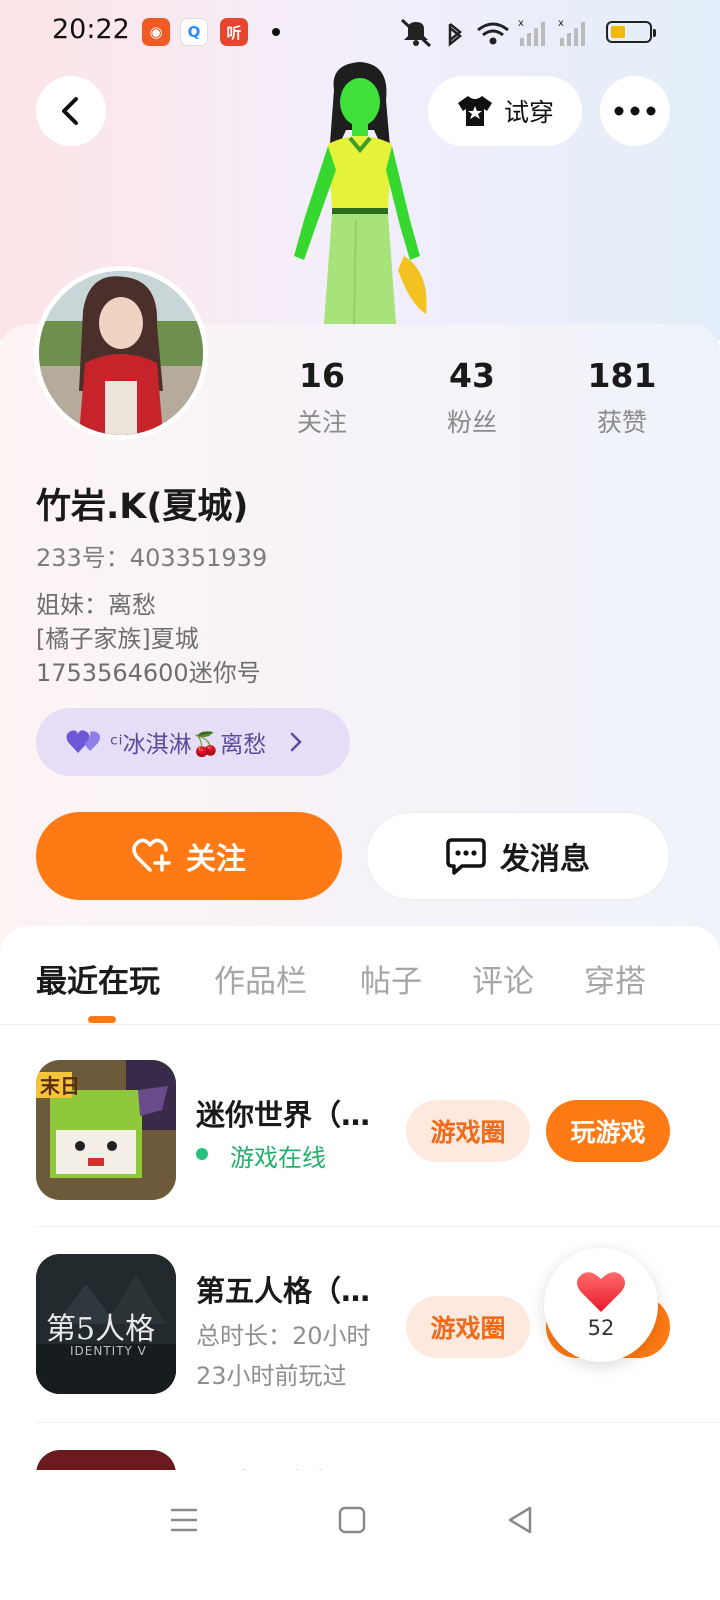  I want to click on search-app-icon: Q, so click(194, 32).